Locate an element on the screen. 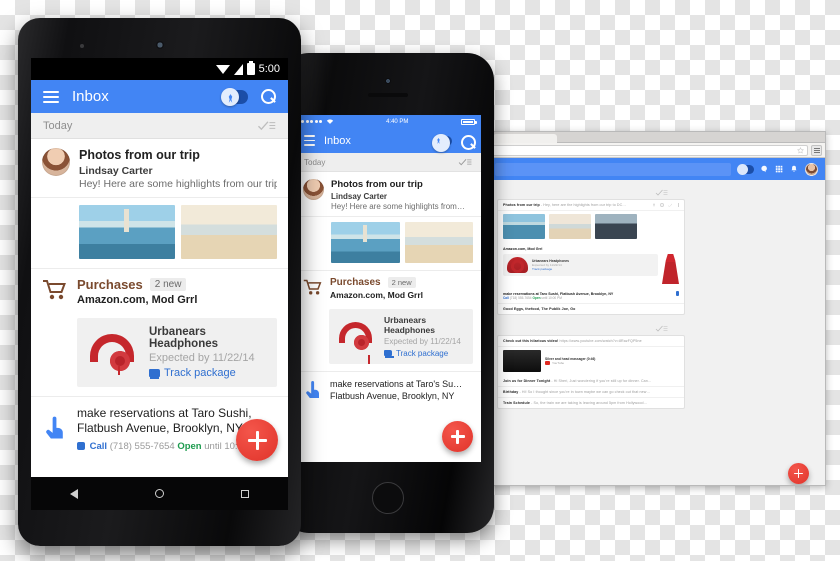 This screenshot has height=561, width=840. browser-tab-bar is located at coordinates (656, 137).